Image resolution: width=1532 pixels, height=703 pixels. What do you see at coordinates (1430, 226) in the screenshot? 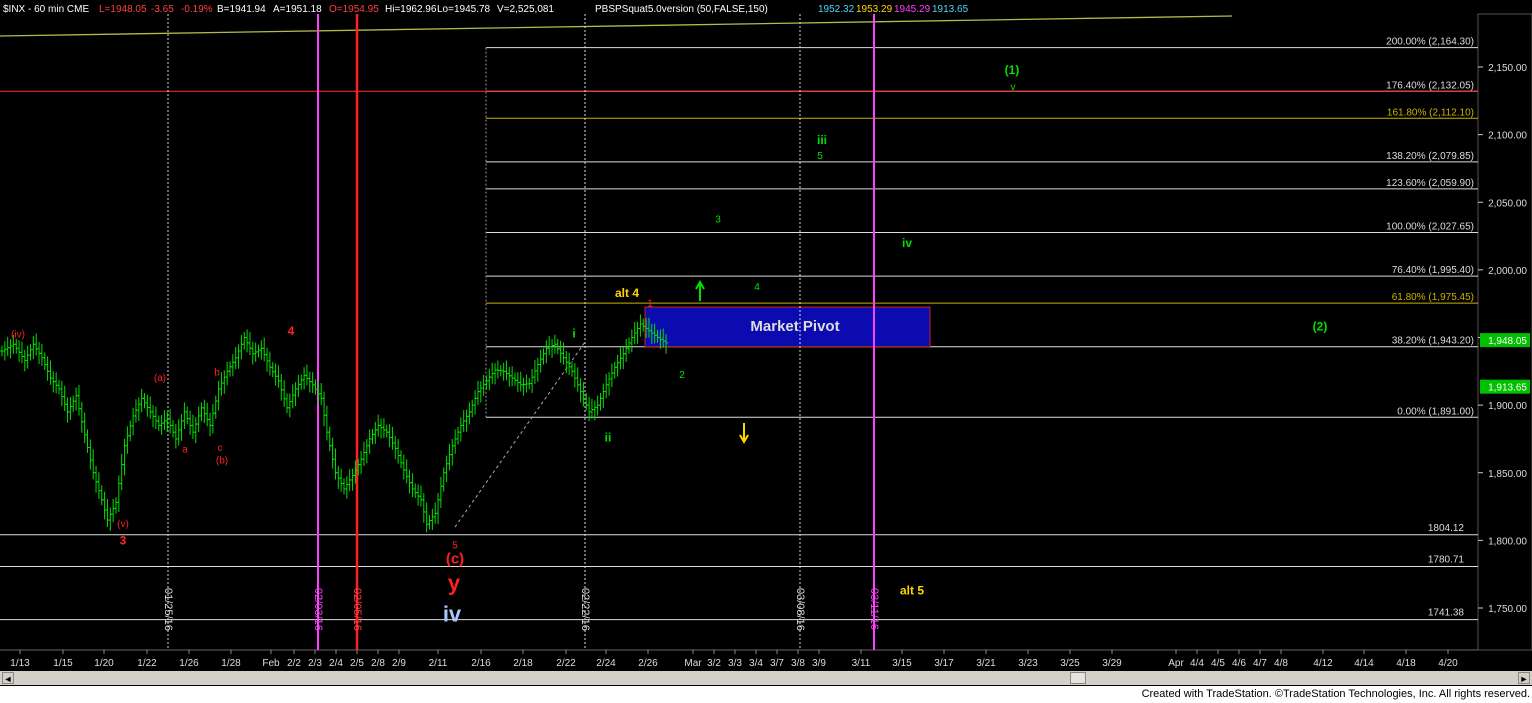
I see `fib-label: 100.00% (2,027.65)` at bounding box center [1430, 226].